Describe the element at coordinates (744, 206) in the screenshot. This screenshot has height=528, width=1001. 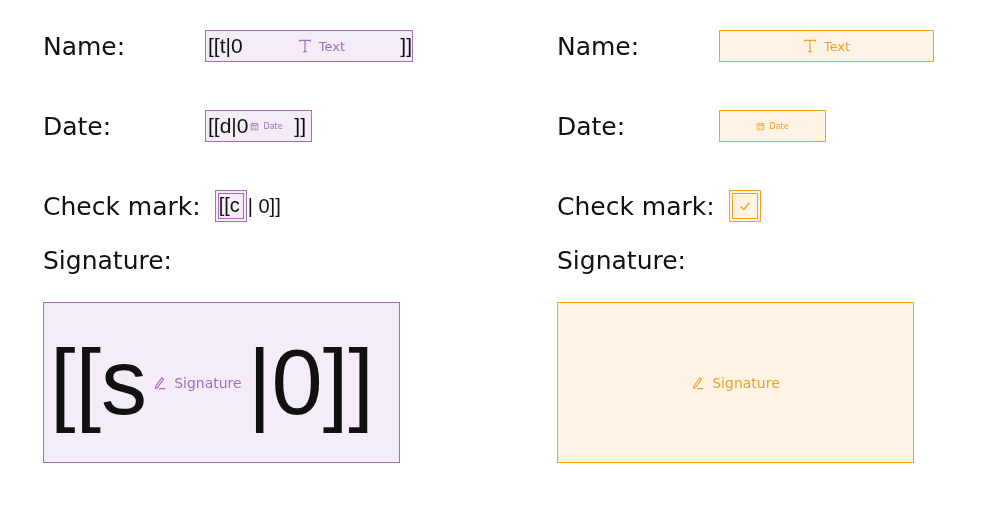
I see `checkbox` at that location.